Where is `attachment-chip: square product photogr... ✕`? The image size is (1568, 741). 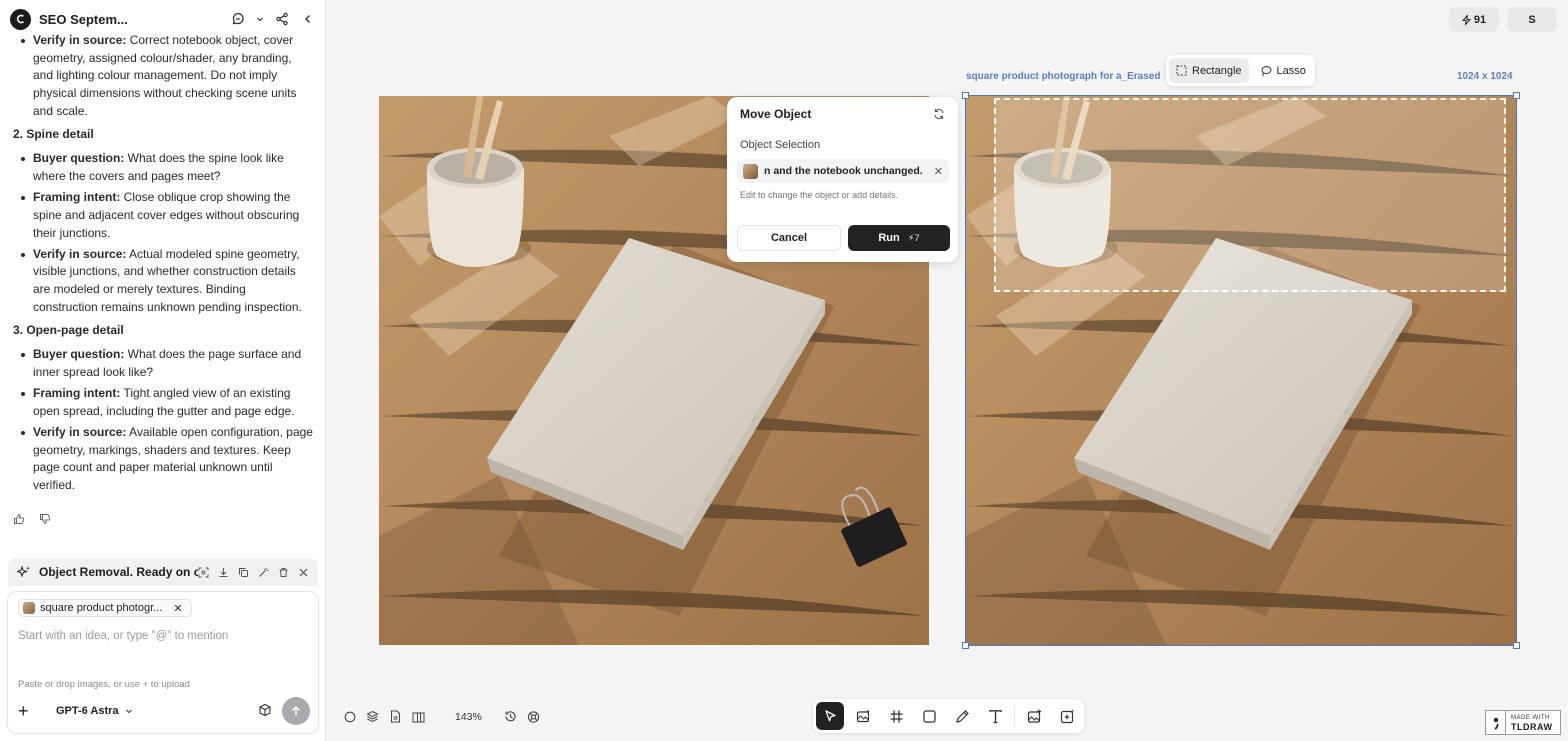
attachment-chip: square product photogr... ✕ is located at coordinates (105, 608).